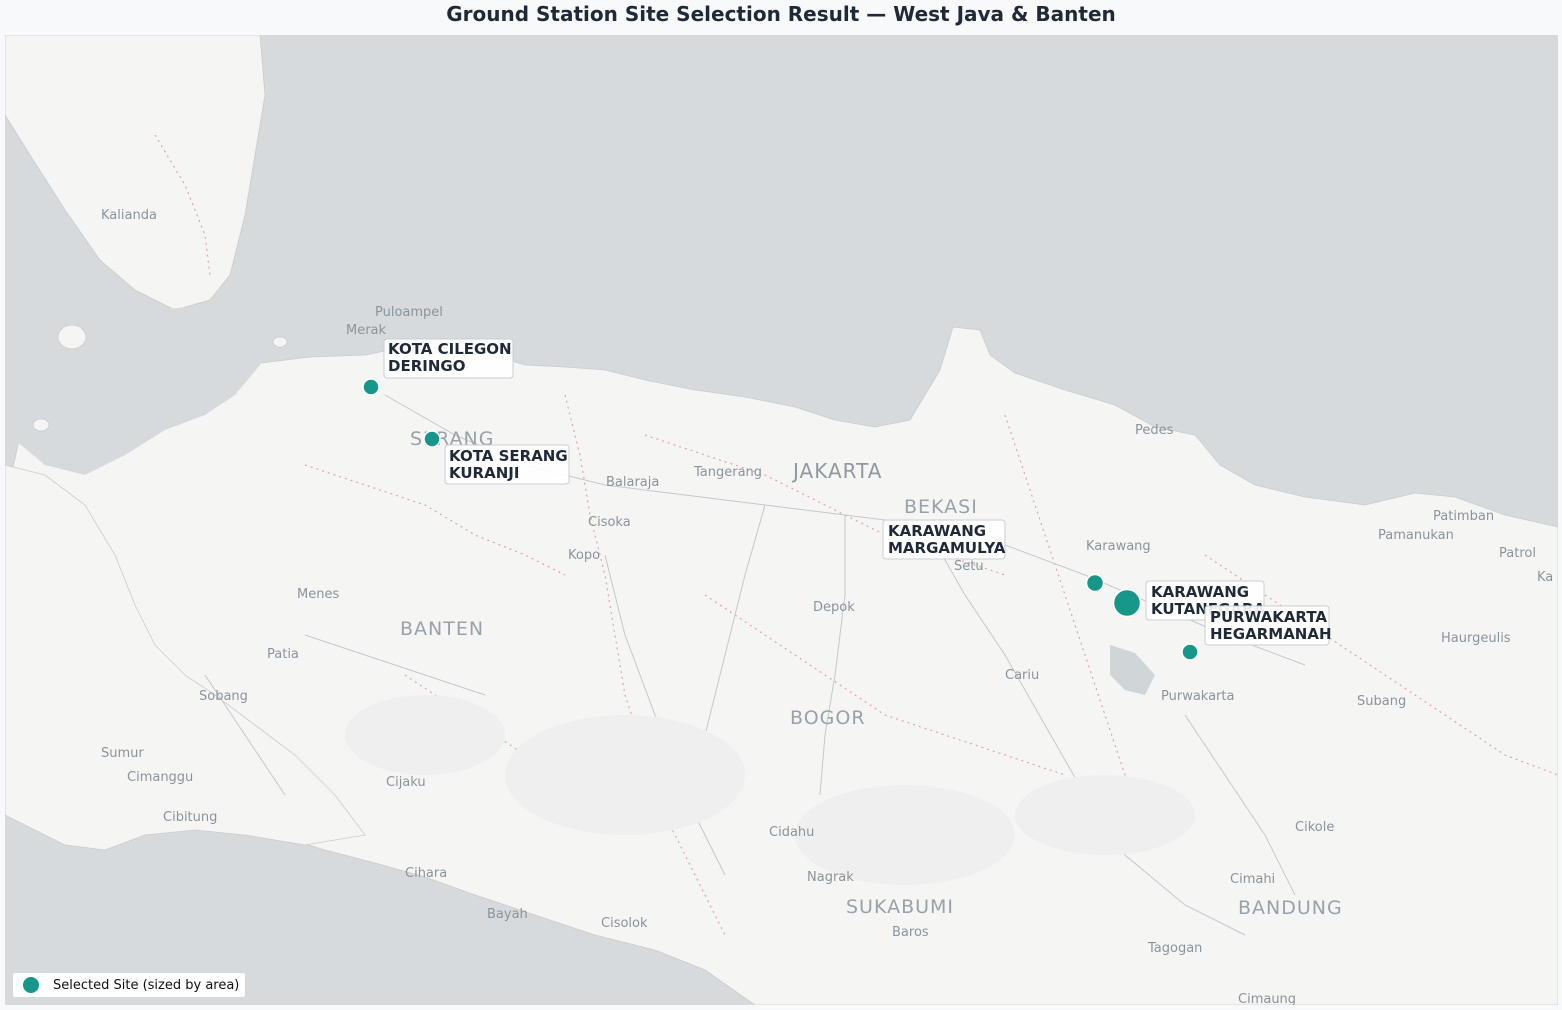 This screenshot has width=1562, height=1010. What do you see at coordinates (1416, 535) in the screenshot?
I see `place-label: Pamanukan` at bounding box center [1416, 535].